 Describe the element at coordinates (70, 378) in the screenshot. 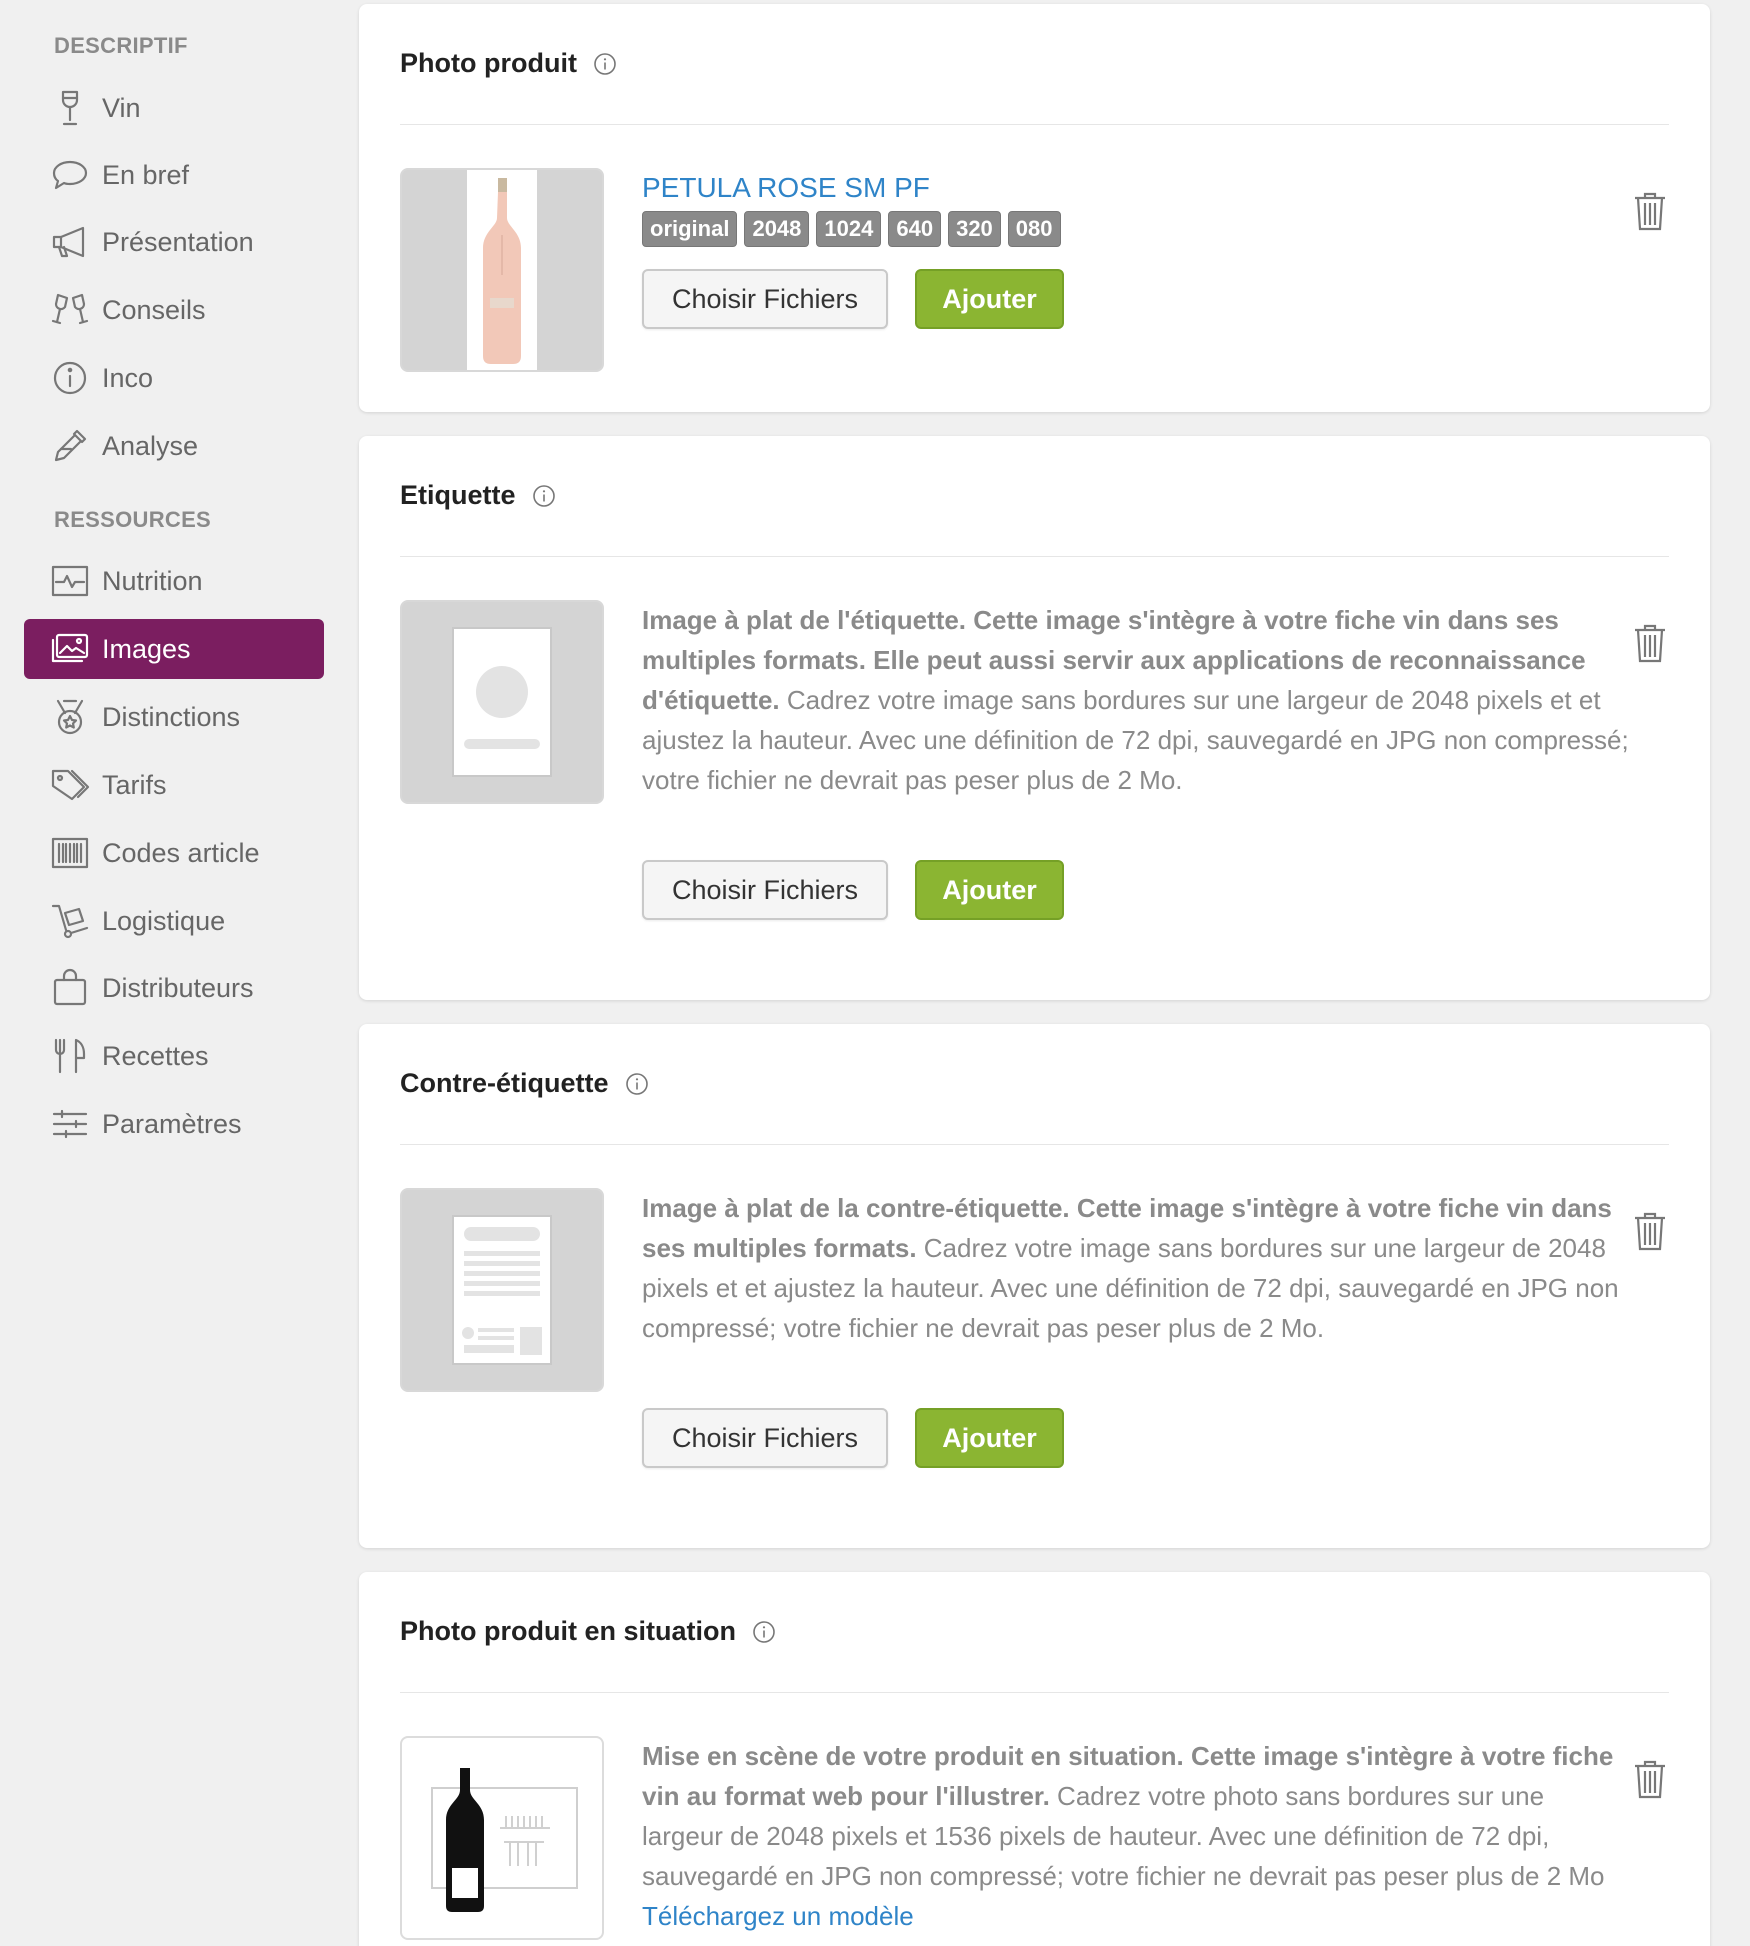

I see `info-circle-icon` at that location.